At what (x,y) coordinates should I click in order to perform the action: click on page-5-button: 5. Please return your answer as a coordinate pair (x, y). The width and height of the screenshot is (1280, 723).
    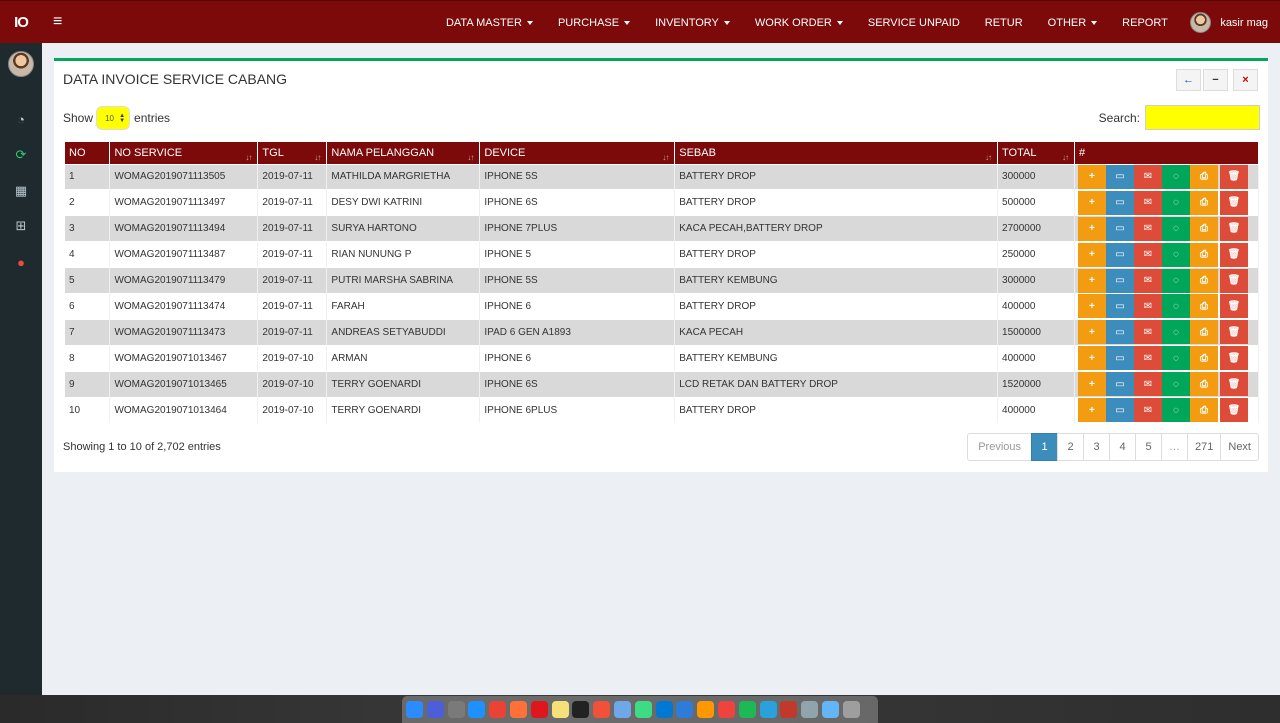
    Looking at the image, I should click on (1149, 447).